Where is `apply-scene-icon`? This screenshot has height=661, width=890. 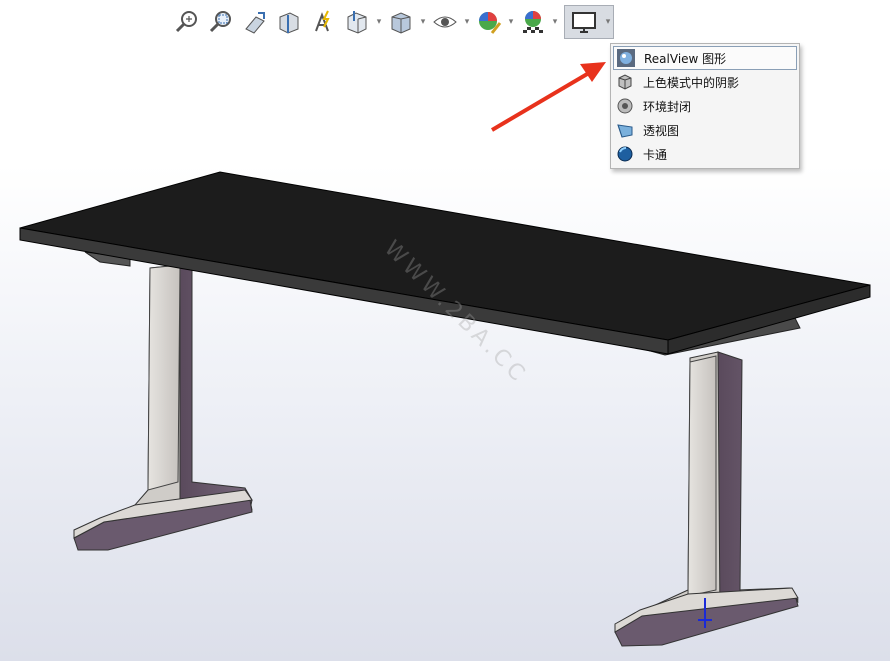
apply-scene-icon is located at coordinates (533, 22).